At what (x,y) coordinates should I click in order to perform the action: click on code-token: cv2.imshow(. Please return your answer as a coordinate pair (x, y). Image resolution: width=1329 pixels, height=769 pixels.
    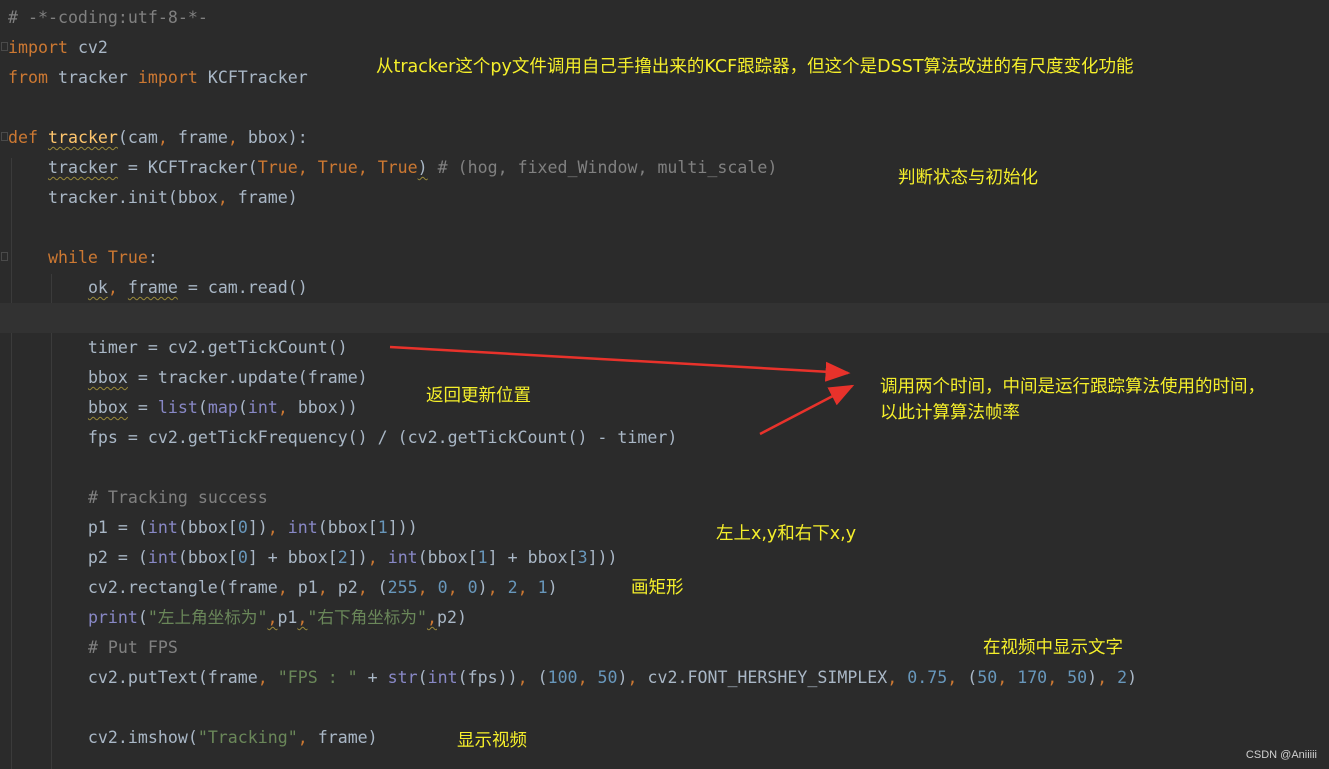
    Looking at the image, I should click on (103, 737).